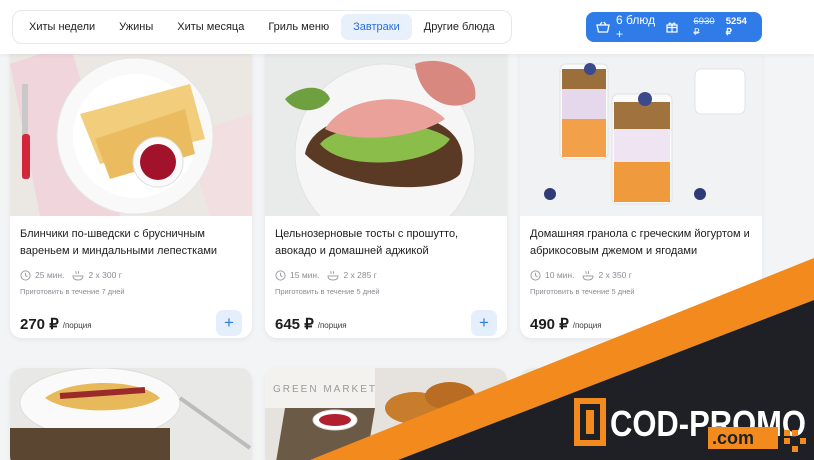  Describe the element at coordinates (136, 27) in the screenshot. I see `tab-dinners: Ужины` at that location.